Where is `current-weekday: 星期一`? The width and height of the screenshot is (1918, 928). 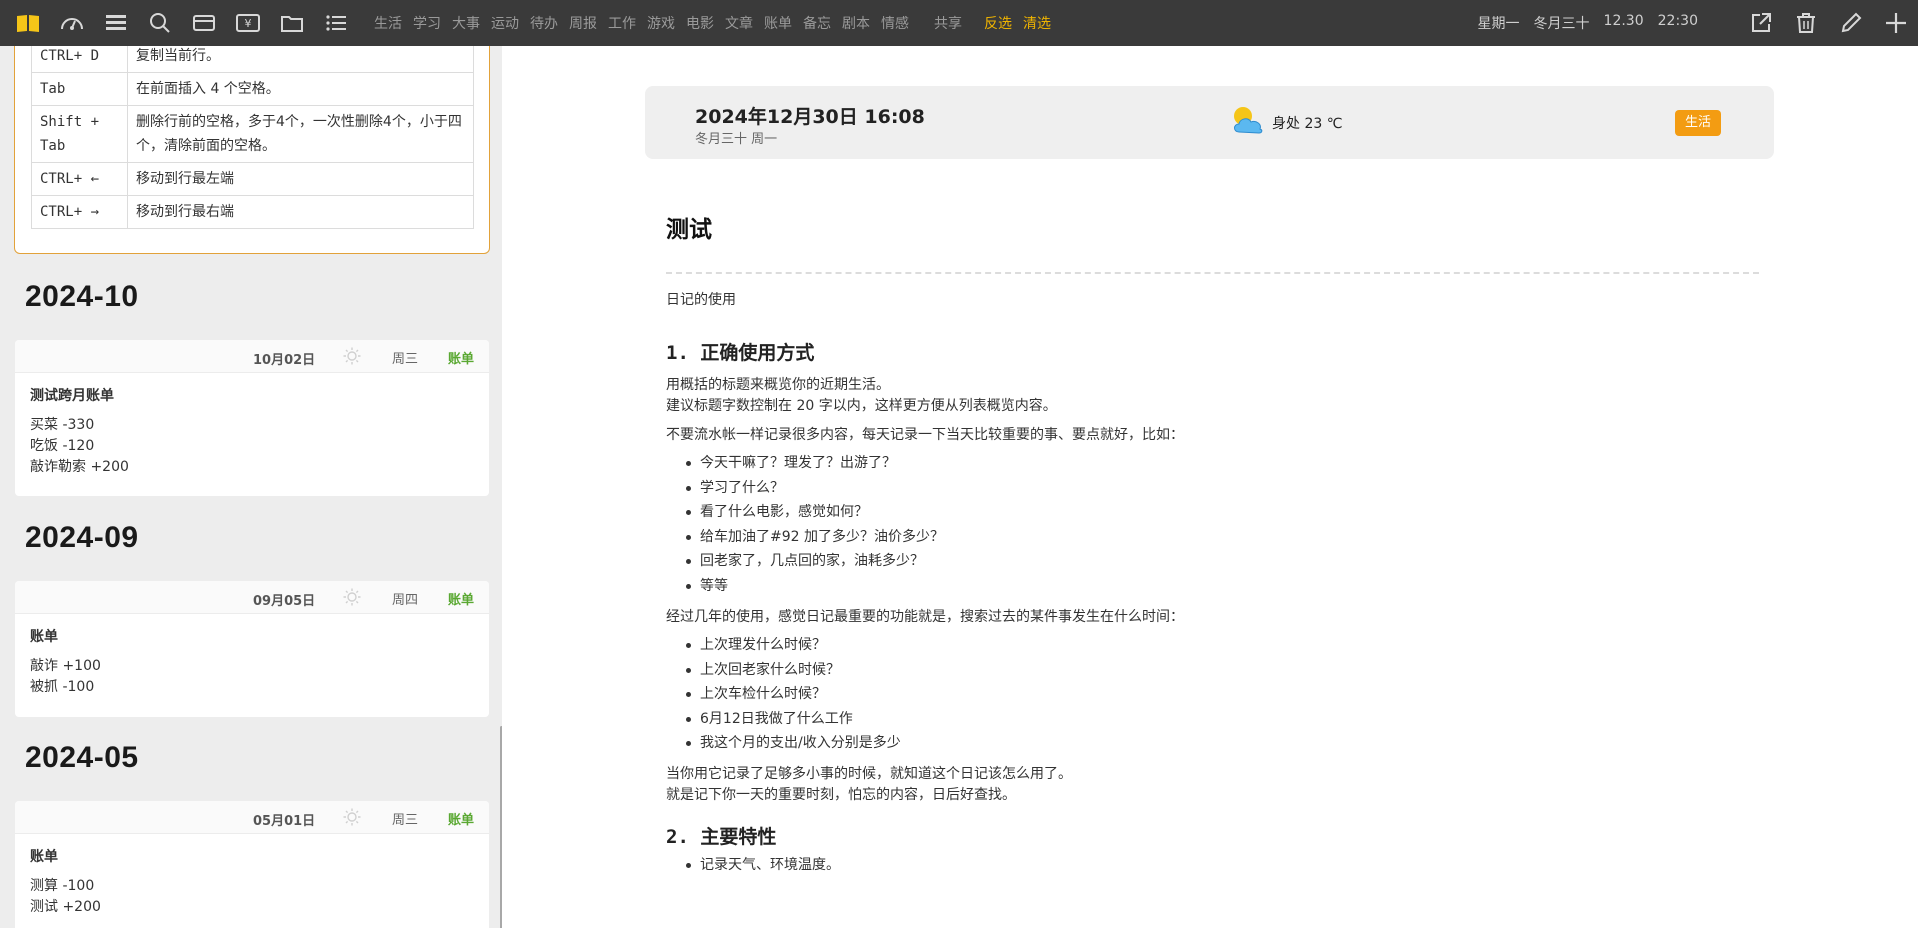
current-weekday: 星期一 is located at coordinates (1498, 24).